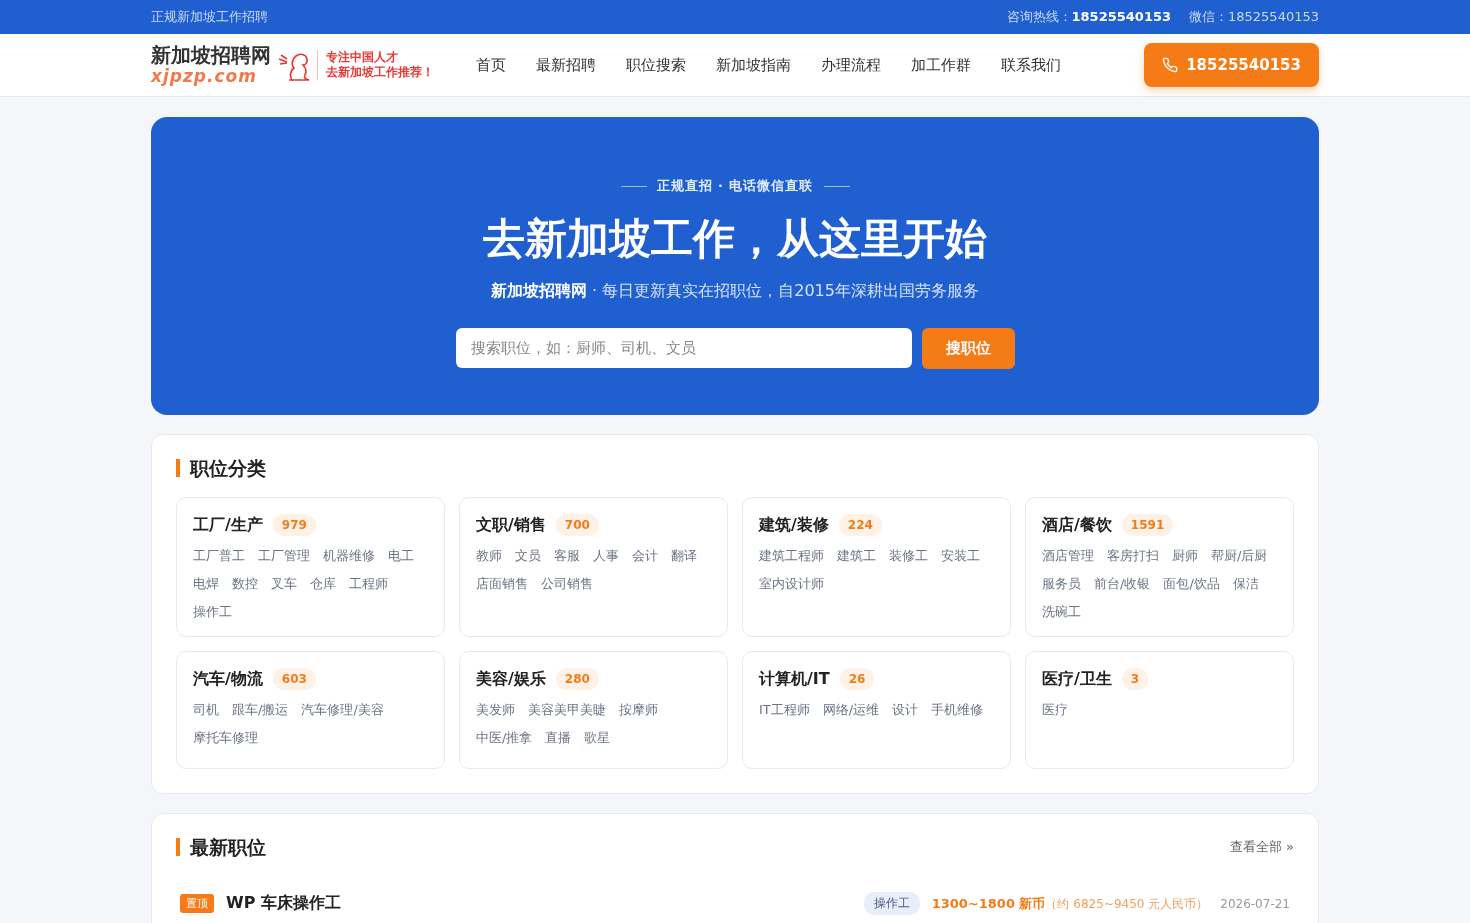  What do you see at coordinates (245, 584) in the screenshot?
I see `job-link: 数控` at bounding box center [245, 584].